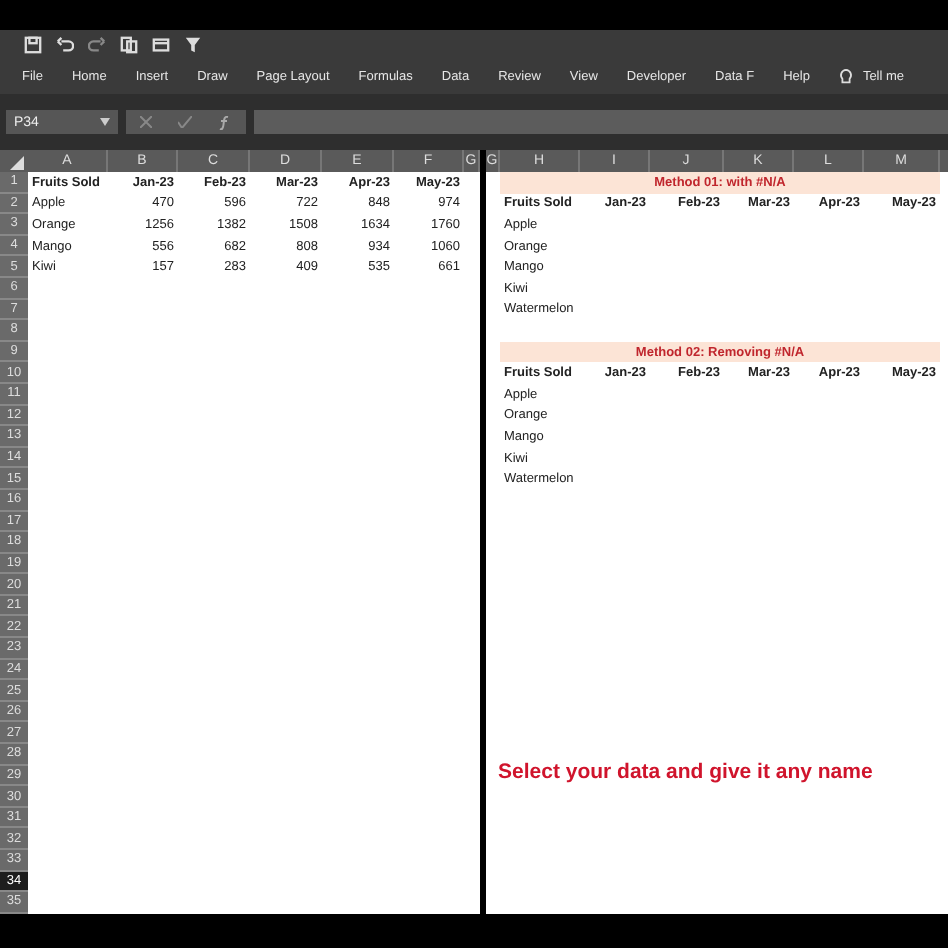 The image size is (948, 948). What do you see at coordinates (846, 77) in the screenshot?
I see `lightbulb-icon` at bounding box center [846, 77].